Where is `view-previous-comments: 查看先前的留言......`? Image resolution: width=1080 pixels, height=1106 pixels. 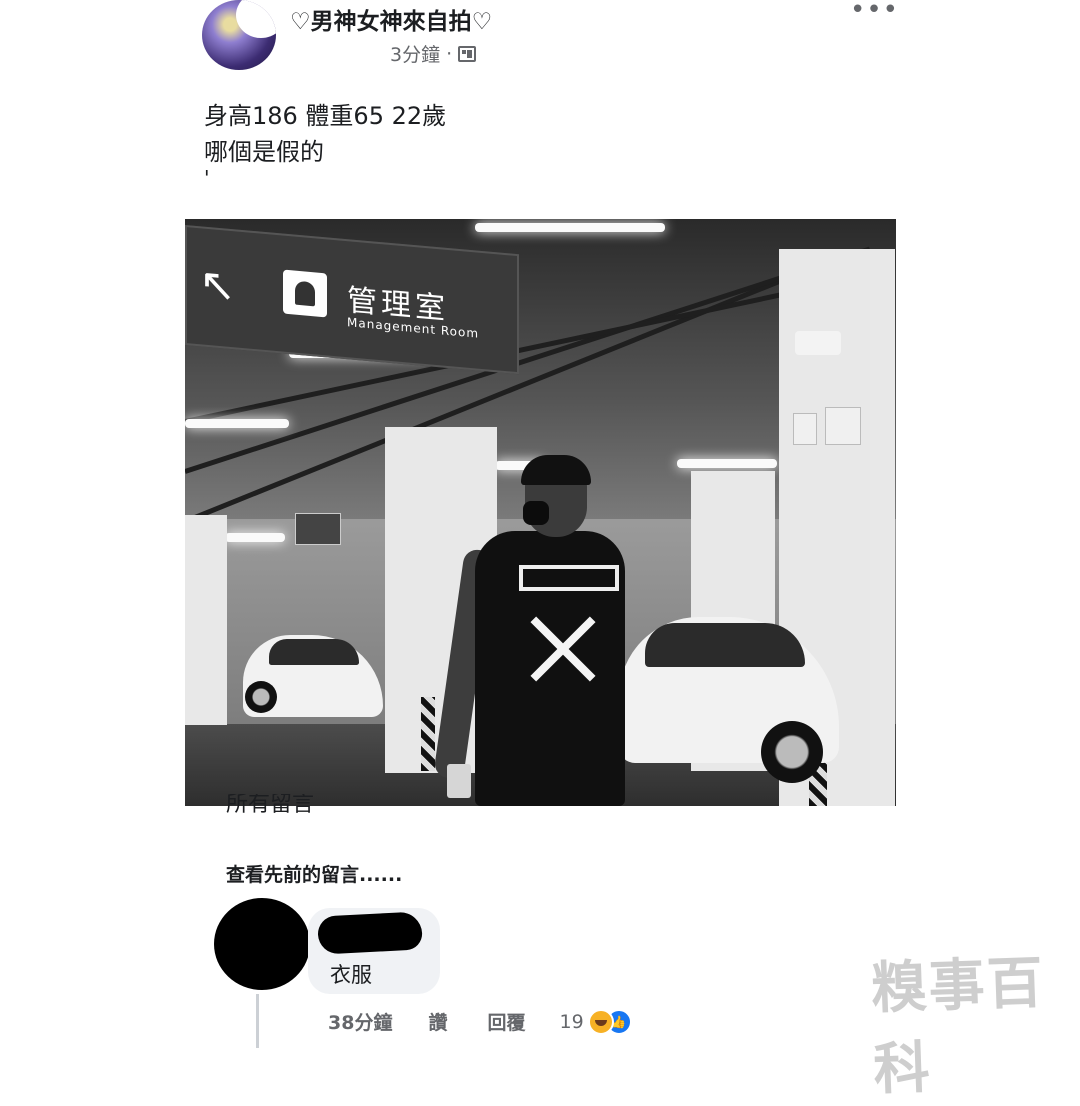 view-previous-comments: 查看先前的留言...... is located at coordinates (314, 873).